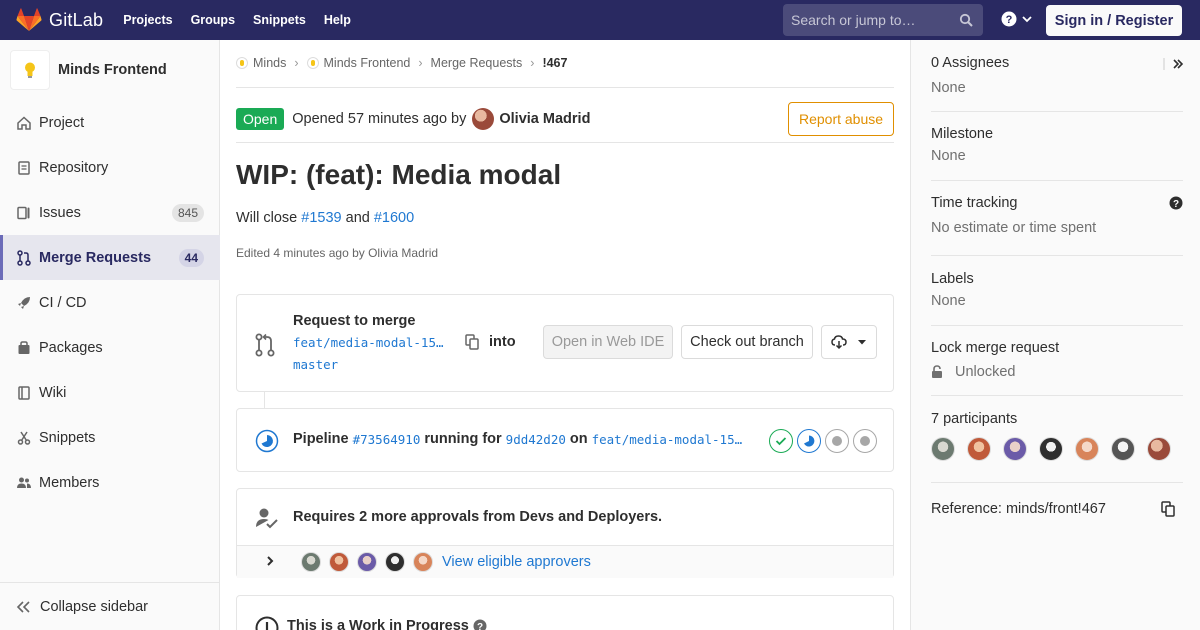  I want to click on milestone-value: None, so click(948, 156).